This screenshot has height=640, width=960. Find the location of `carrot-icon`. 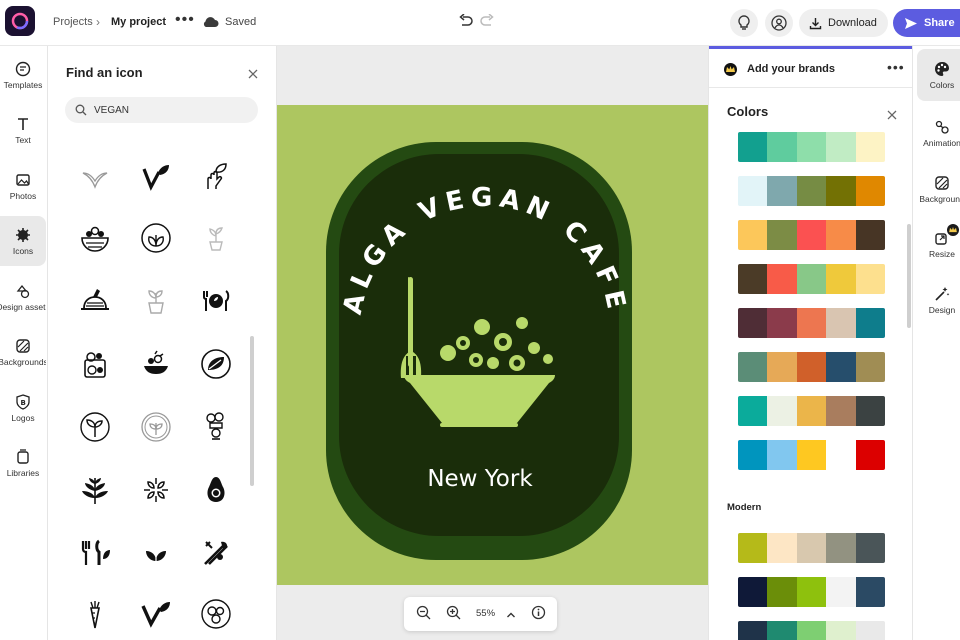

carrot-icon is located at coordinates (95, 614).